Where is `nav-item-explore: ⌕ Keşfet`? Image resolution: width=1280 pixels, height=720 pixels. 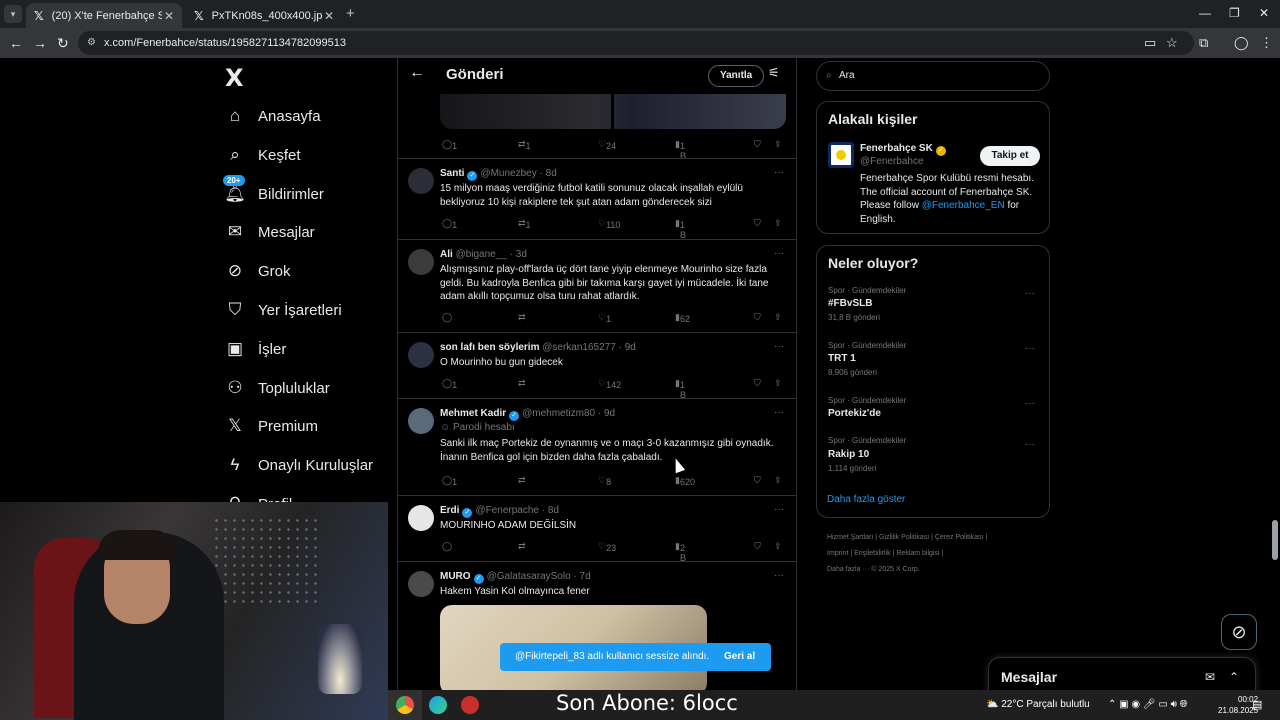 nav-item-explore: ⌕ Keşfet is located at coordinates (260, 155).